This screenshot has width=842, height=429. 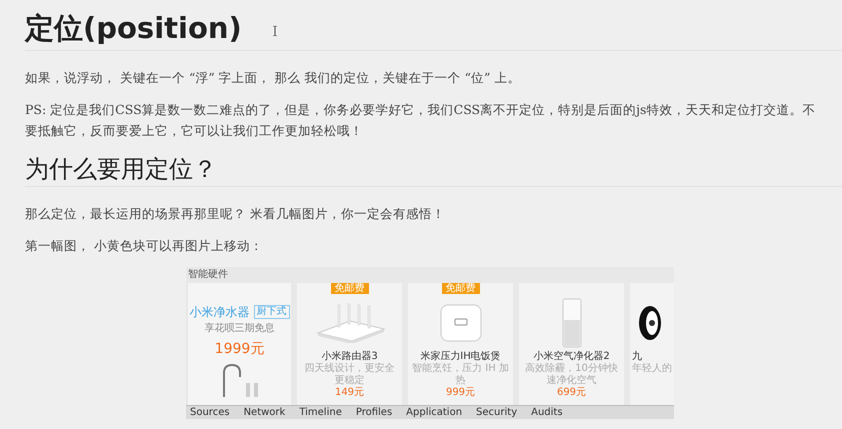 I want to click on text-cursor-icon, so click(x=275, y=31).